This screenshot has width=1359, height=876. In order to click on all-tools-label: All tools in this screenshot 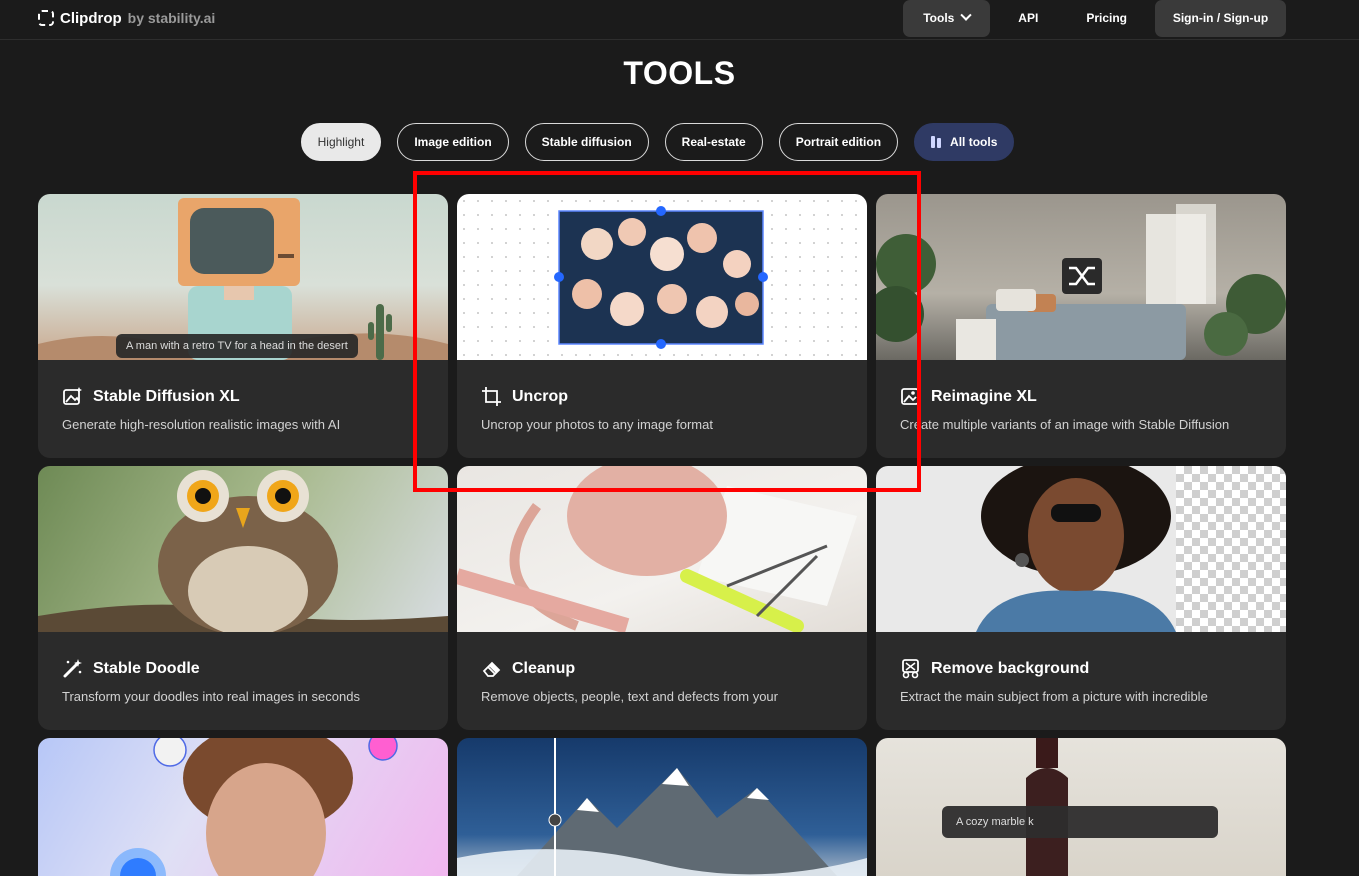, I will do `click(974, 142)`.